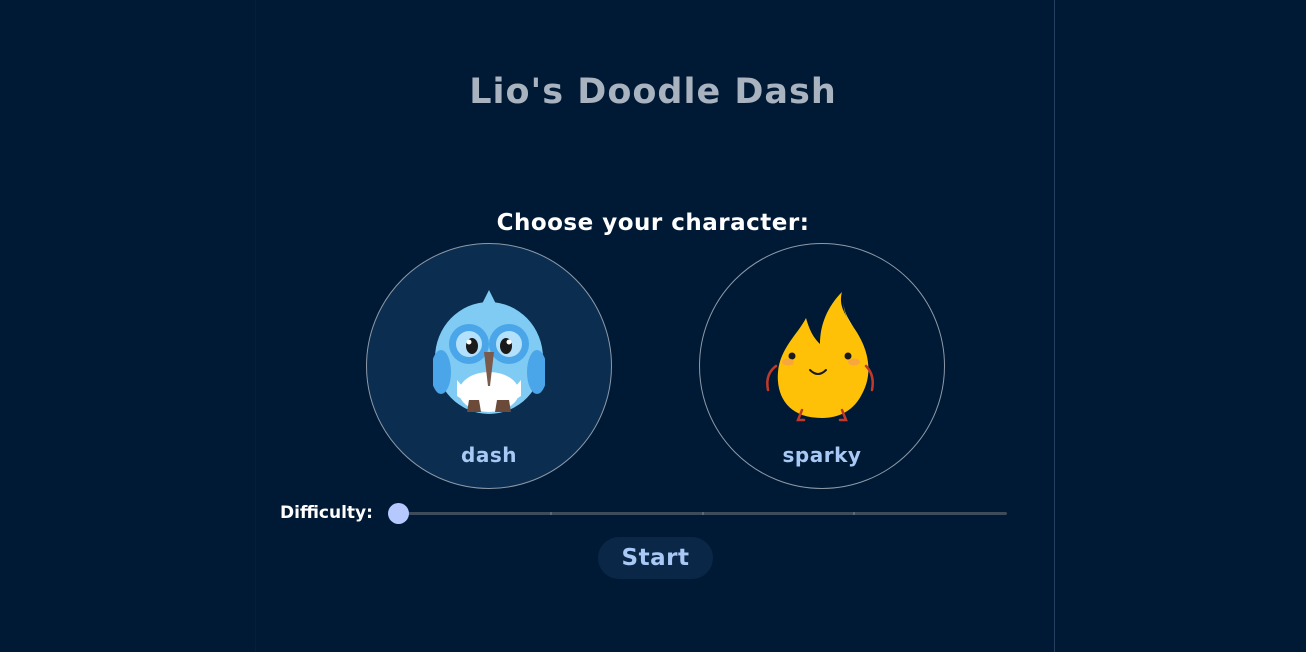  What do you see at coordinates (489, 352) in the screenshot?
I see `blue-owl-icon` at bounding box center [489, 352].